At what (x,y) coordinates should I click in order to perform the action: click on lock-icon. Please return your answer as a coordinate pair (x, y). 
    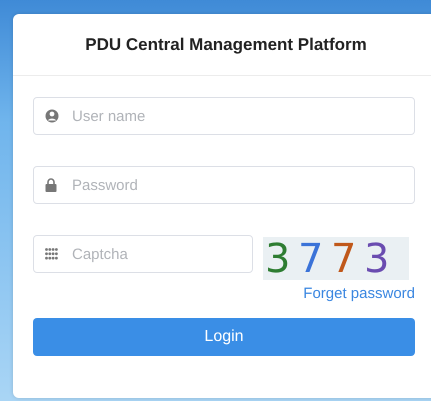
    Looking at the image, I should click on (51, 185).